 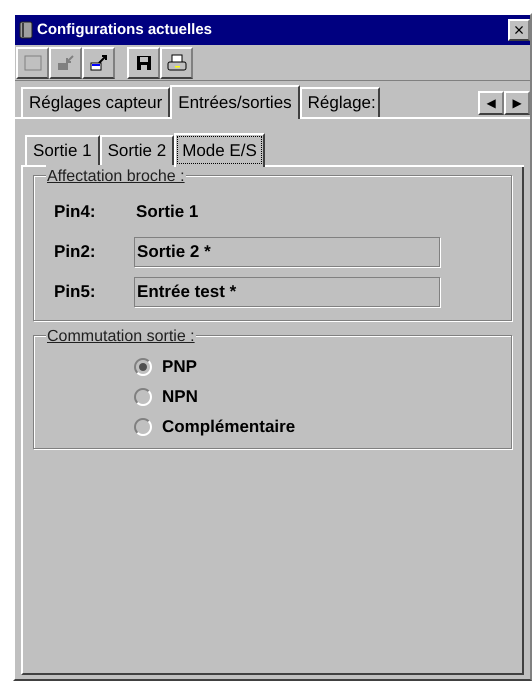 What do you see at coordinates (287, 252) in the screenshot?
I see `pin-field: Sortie 2 *` at bounding box center [287, 252].